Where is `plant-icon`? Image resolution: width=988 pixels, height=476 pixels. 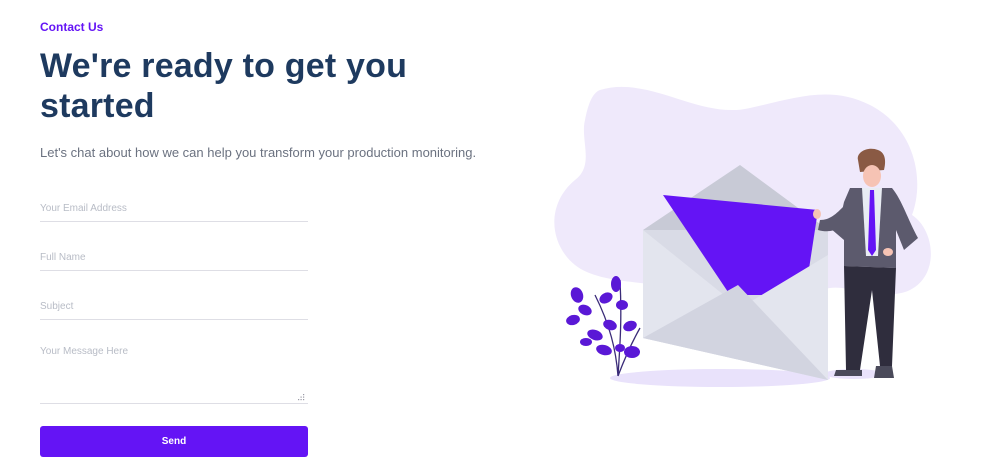 plant-icon is located at coordinates (603, 326).